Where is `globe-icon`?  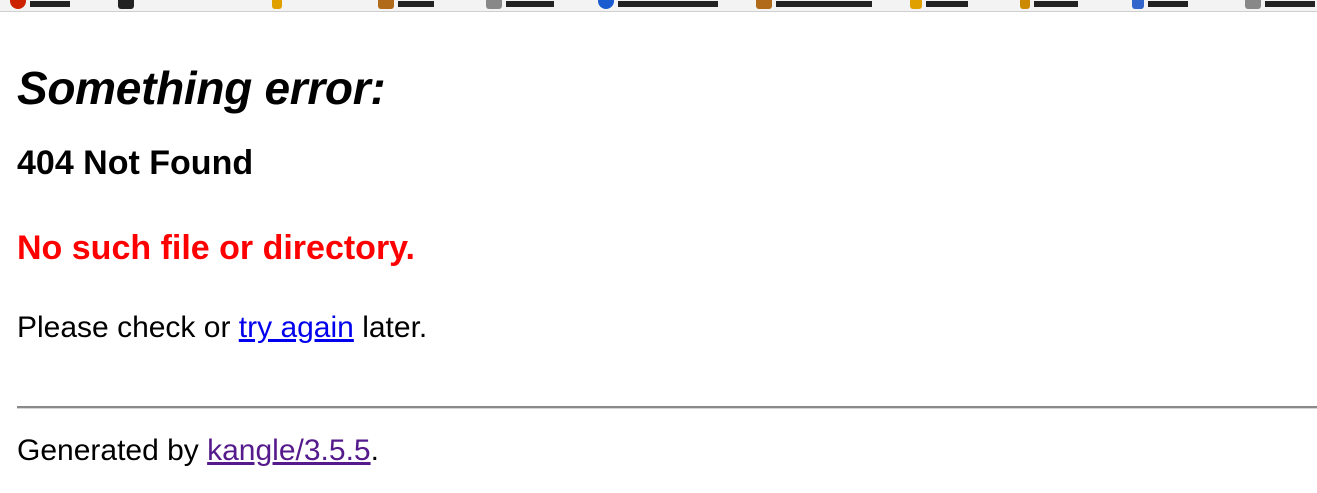 globe-icon is located at coordinates (606, 4).